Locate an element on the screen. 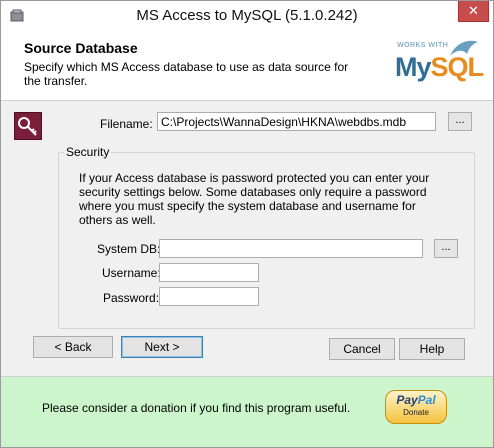 The image size is (494, 448). back-button: < Back is located at coordinates (73, 347).